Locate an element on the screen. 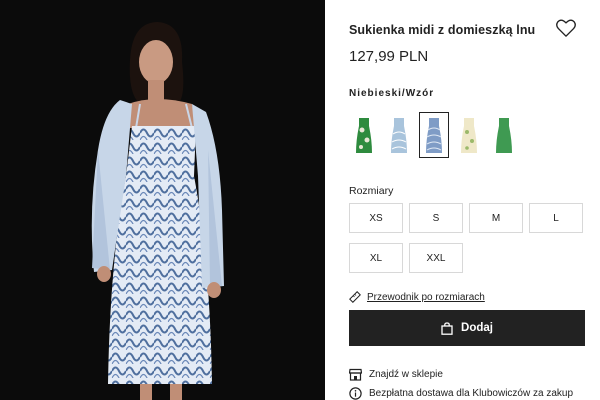 This screenshot has height=400, width=600. find-in-store-link: Znajdź w sklepie is located at coordinates (396, 374).